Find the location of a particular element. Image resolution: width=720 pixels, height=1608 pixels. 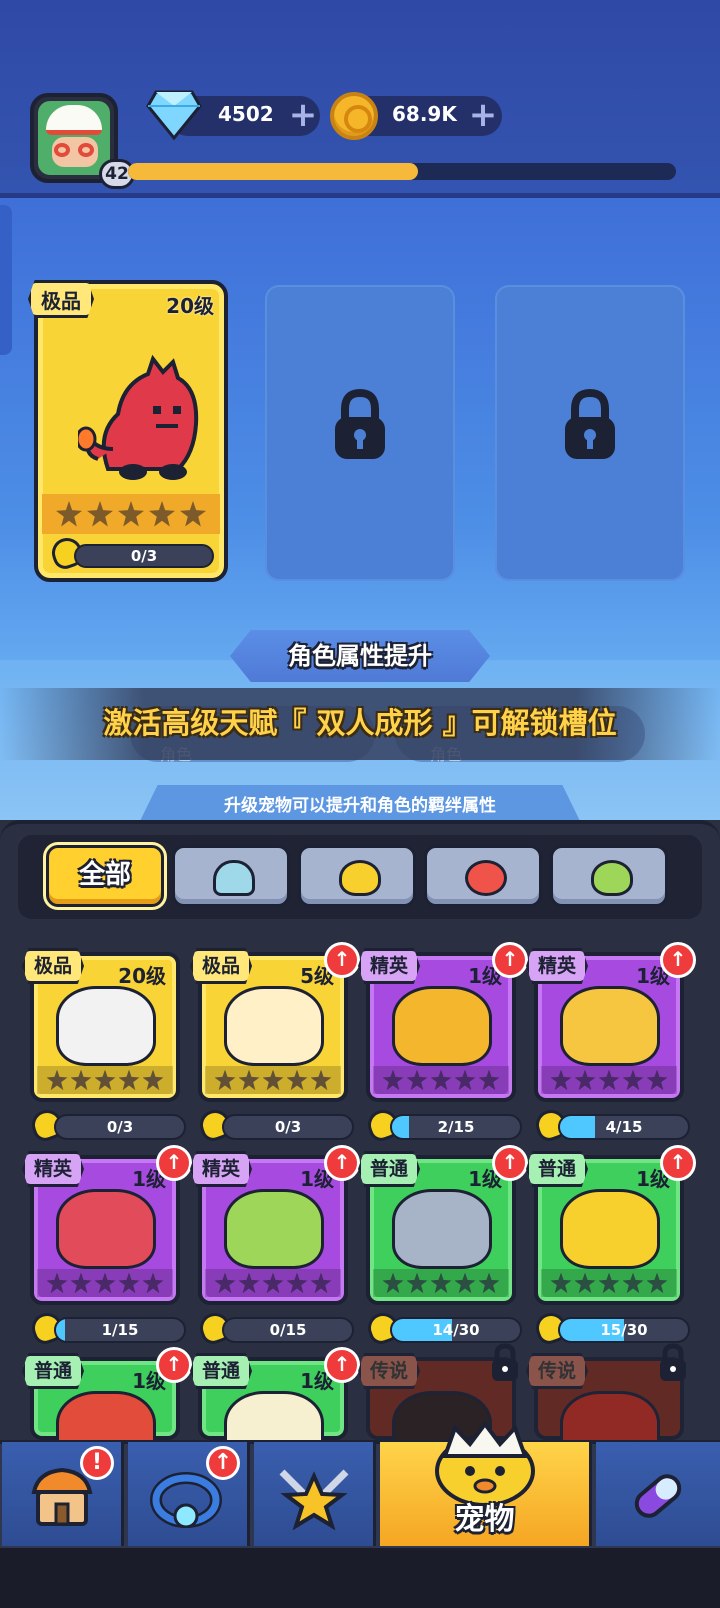

filter-all-label: 全部 is located at coordinates (104, 875).